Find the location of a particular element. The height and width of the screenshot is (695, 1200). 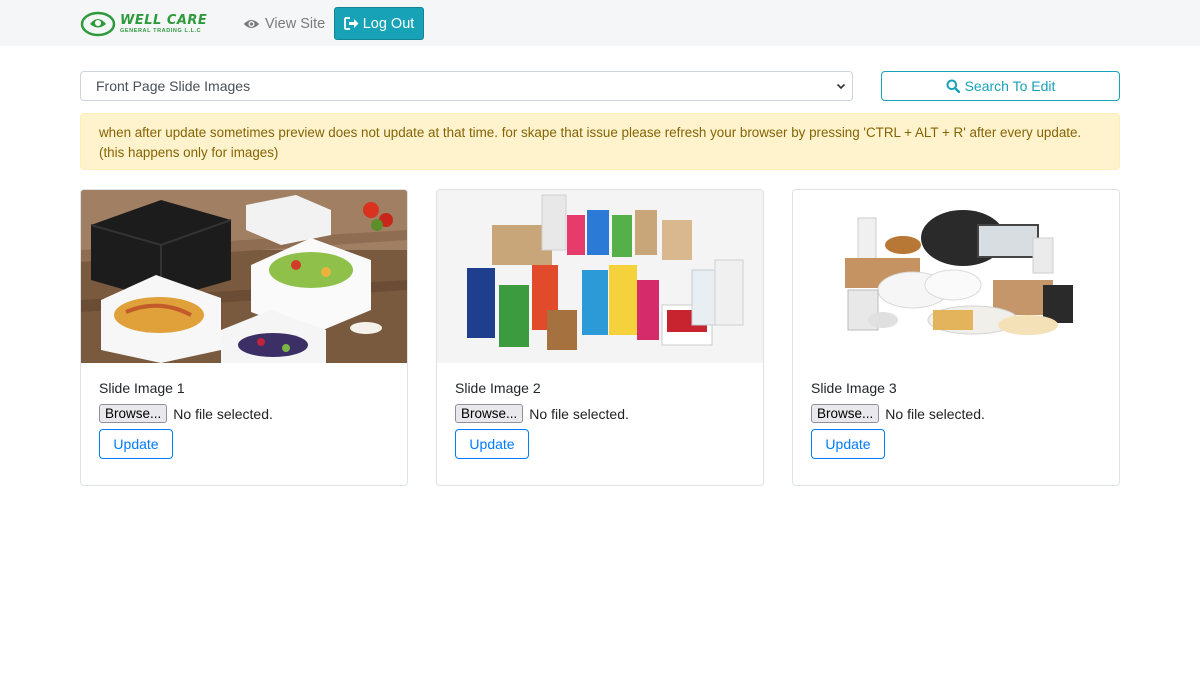

search-button-label: Search To Edit is located at coordinates (1010, 86).